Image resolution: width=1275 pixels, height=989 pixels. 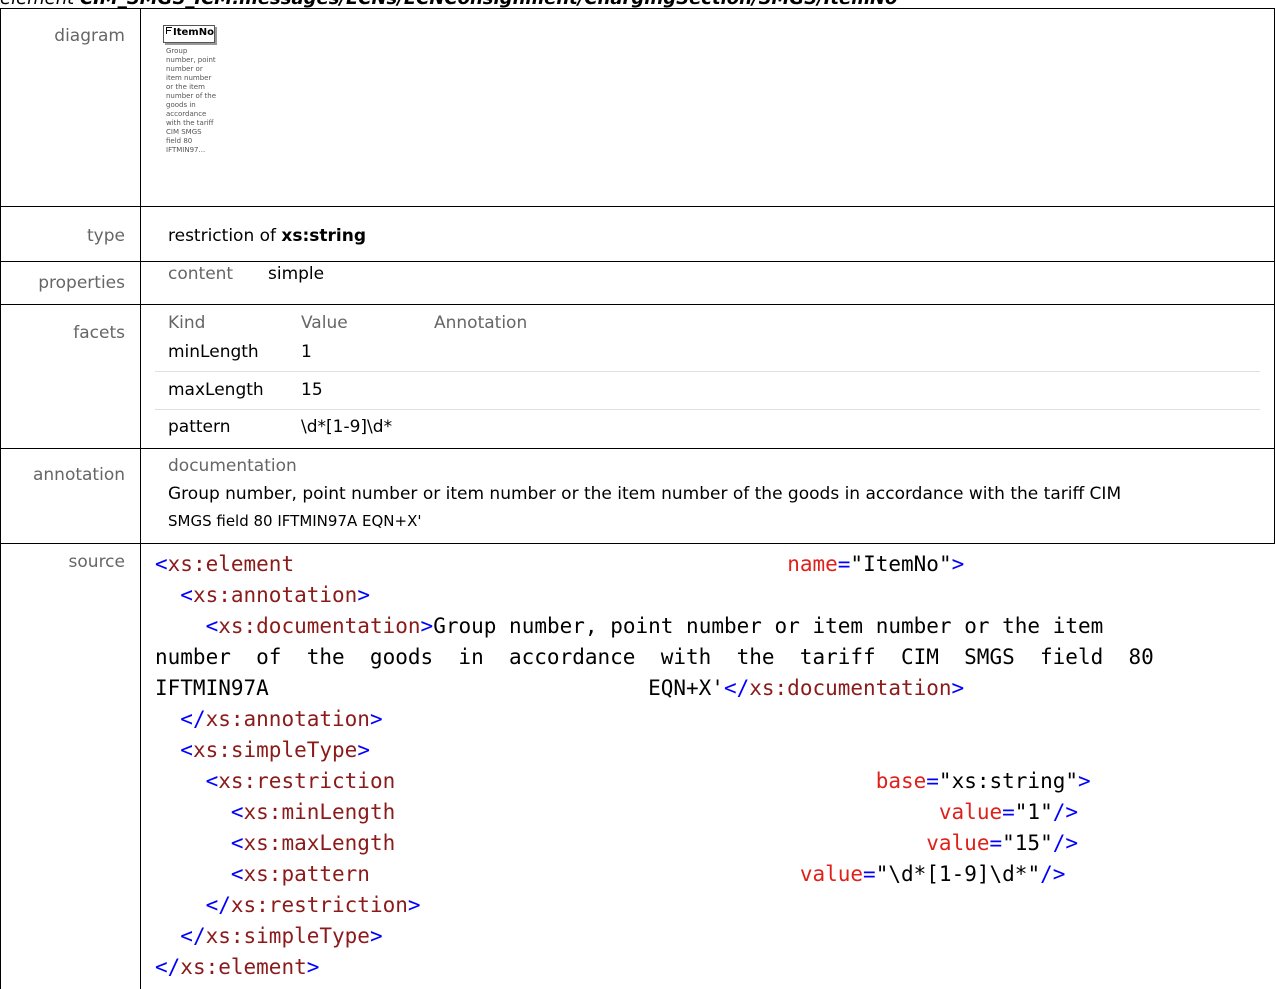 I want to click on source-tag-simpletype: xs:simpleType, so click(x=275, y=750).